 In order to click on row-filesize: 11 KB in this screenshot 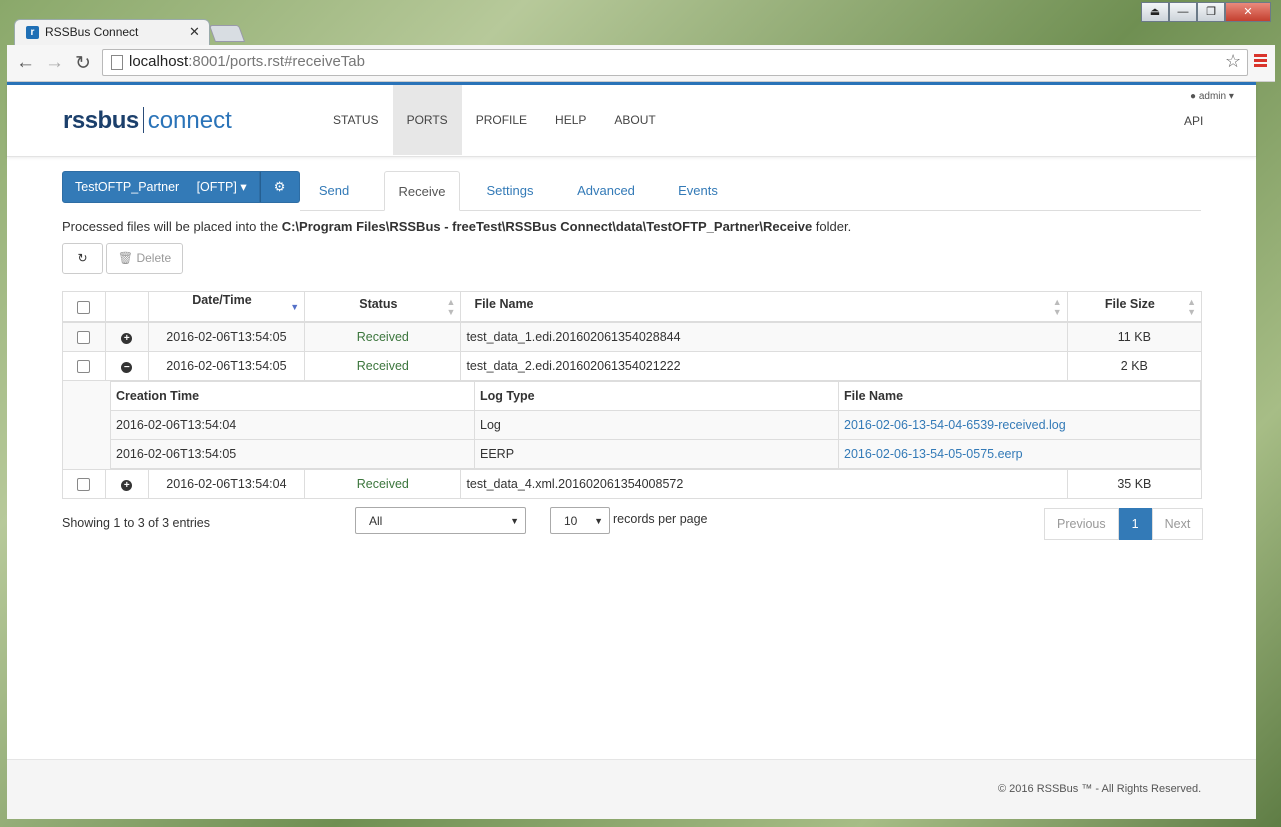, I will do `click(1134, 336)`.